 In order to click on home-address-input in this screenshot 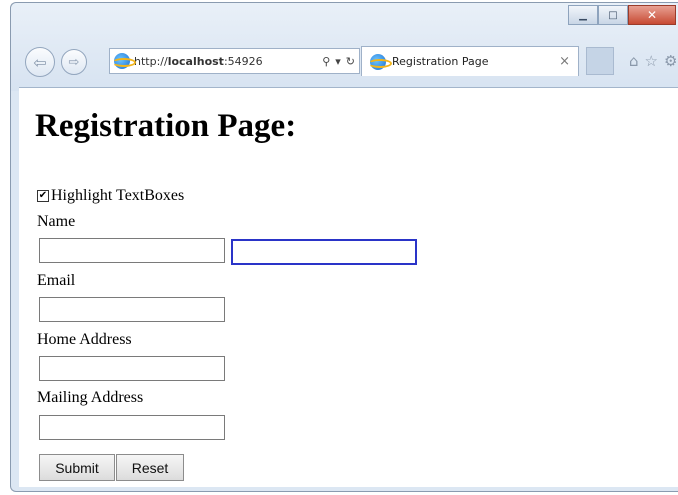, I will do `click(132, 368)`.